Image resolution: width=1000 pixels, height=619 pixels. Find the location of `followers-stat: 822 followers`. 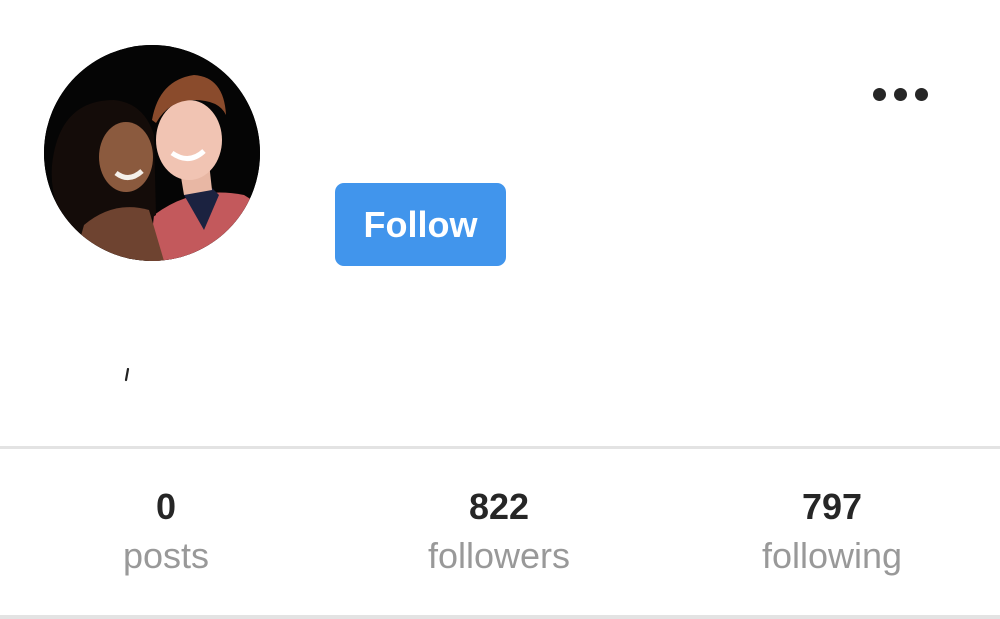

followers-stat: 822 followers is located at coordinates (499, 533).